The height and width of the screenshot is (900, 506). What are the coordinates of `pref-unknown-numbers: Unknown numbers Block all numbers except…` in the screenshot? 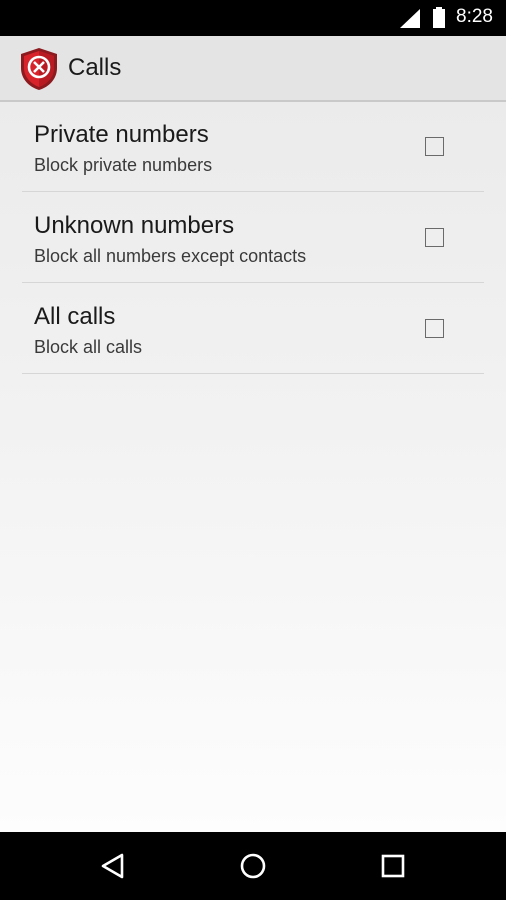 It's located at (253, 238).